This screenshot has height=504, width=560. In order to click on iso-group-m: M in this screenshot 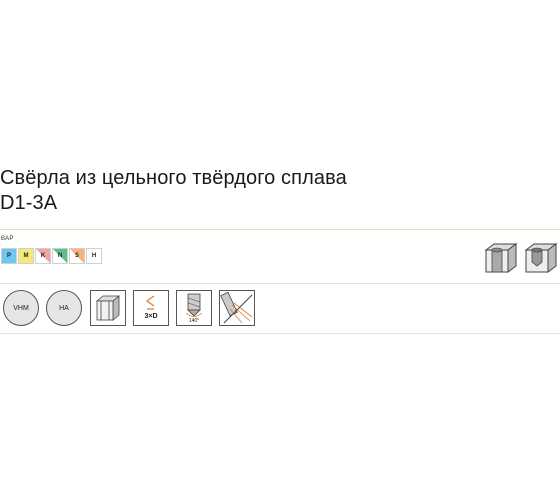, I will do `click(26, 256)`.